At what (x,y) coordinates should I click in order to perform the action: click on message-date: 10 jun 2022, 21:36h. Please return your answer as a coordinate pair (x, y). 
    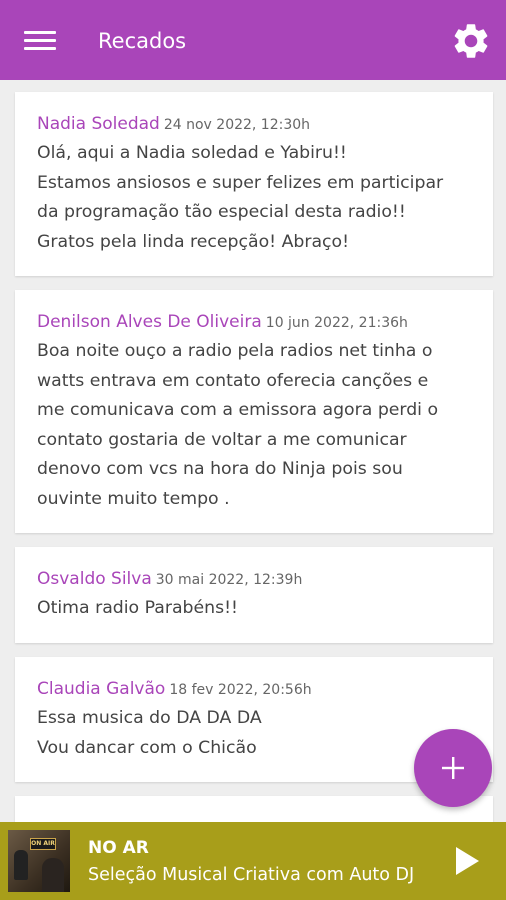
    Looking at the image, I should click on (336, 323).